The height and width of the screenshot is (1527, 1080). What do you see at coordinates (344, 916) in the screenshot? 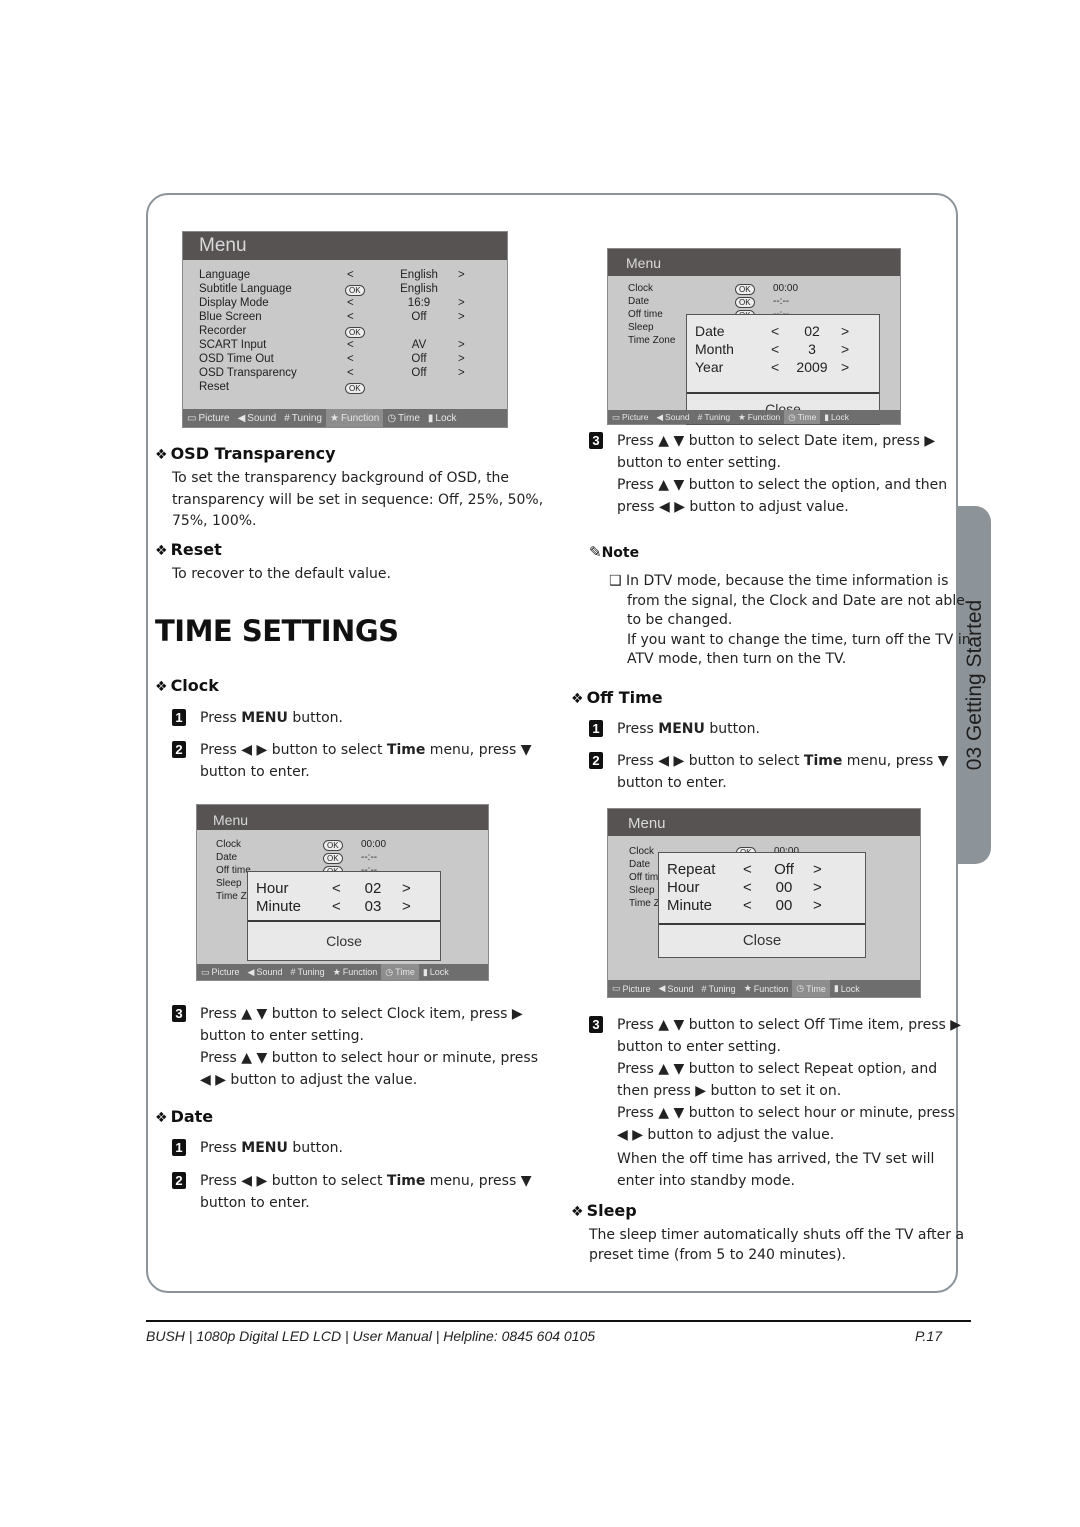
I see `clock-popup: Hour <02 > Minute <03 > Close` at bounding box center [344, 916].